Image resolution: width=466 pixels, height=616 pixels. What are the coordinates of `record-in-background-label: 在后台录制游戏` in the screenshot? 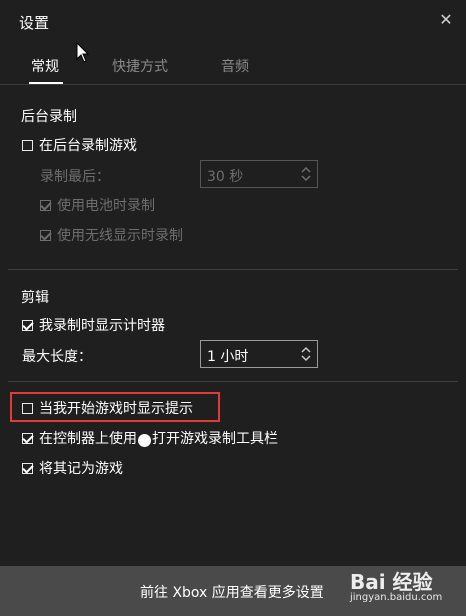 It's located at (88, 146).